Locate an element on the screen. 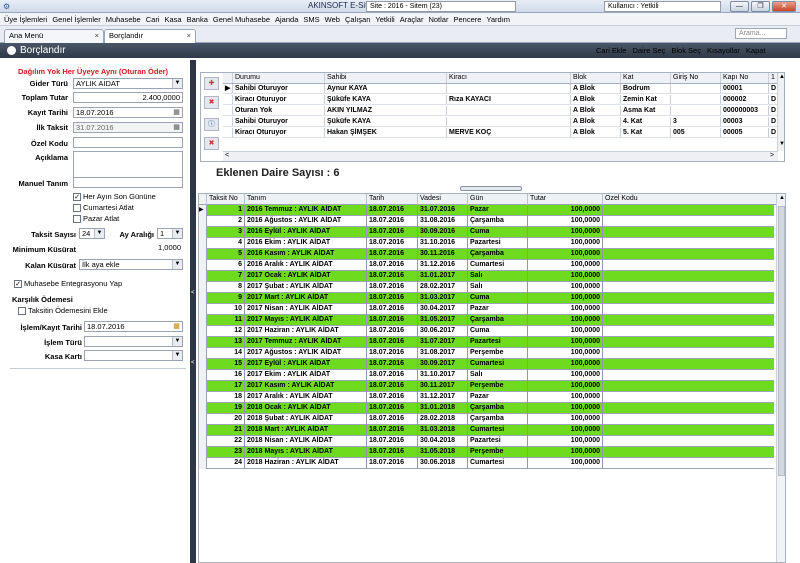  menu-muhasebe: Muhasebe is located at coordinates (123, 19).